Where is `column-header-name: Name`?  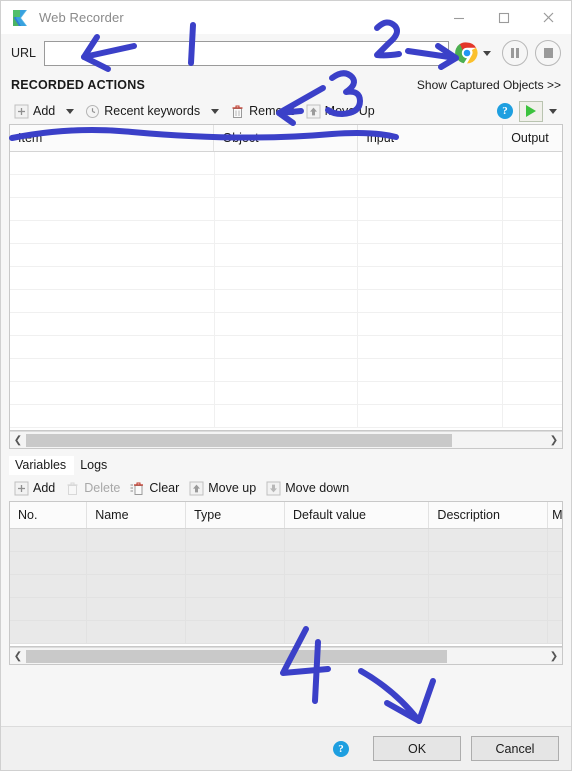
column-header-name: Name is located at coordinates (137, 515).